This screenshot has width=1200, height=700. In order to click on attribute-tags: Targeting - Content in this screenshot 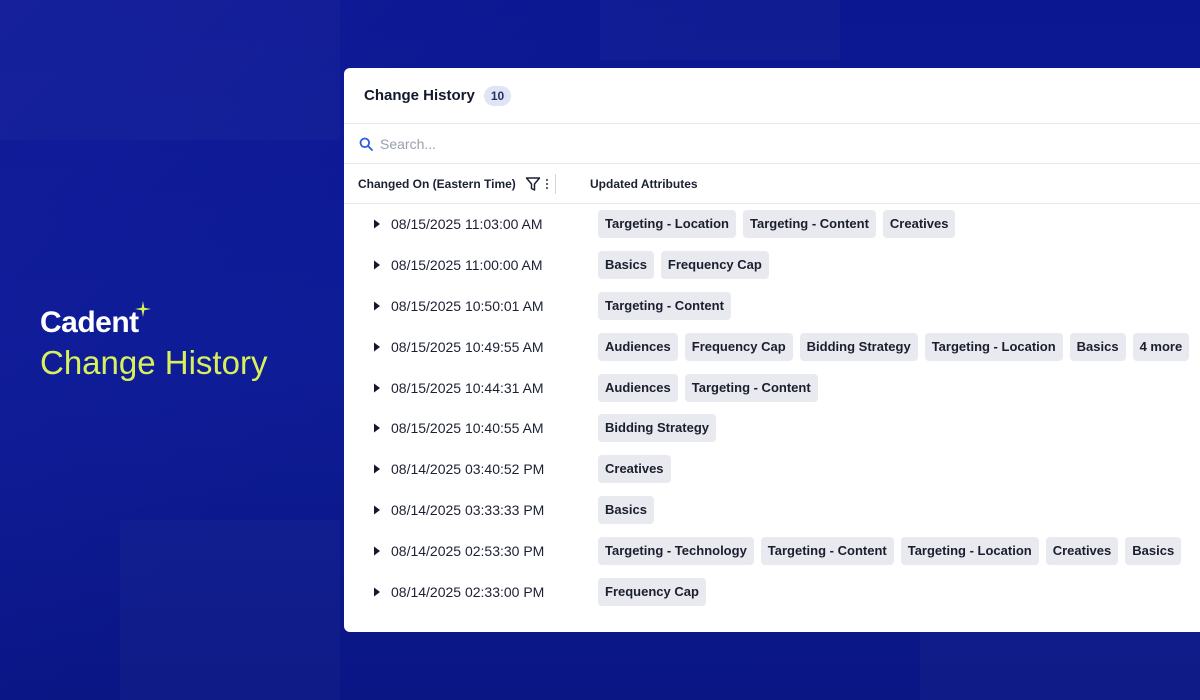, I will do `click(664, 305)`.